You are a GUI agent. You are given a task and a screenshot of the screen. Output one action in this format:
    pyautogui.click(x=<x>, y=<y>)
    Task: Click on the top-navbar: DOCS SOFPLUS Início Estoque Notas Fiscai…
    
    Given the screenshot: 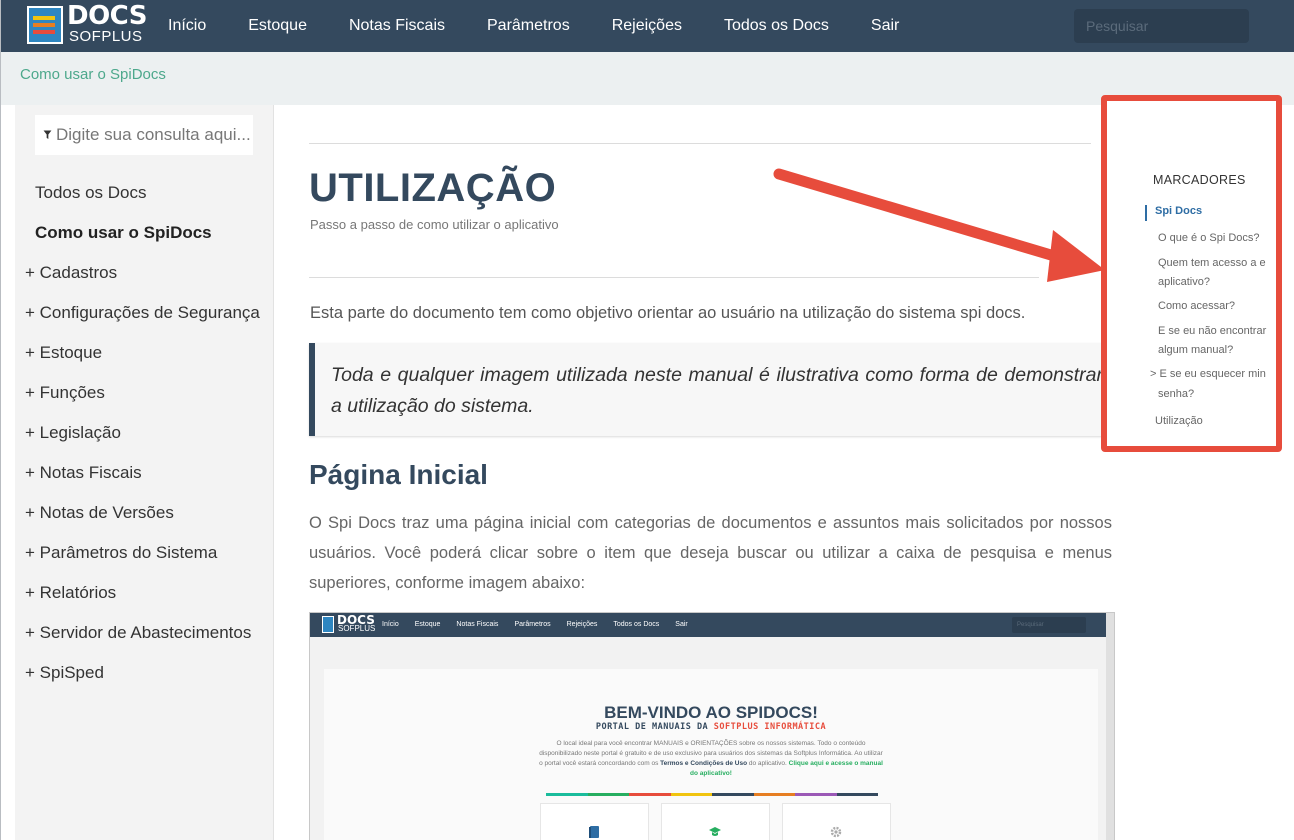 What is the action you would take?
    pyautogui.click(x=647, y=26)
    